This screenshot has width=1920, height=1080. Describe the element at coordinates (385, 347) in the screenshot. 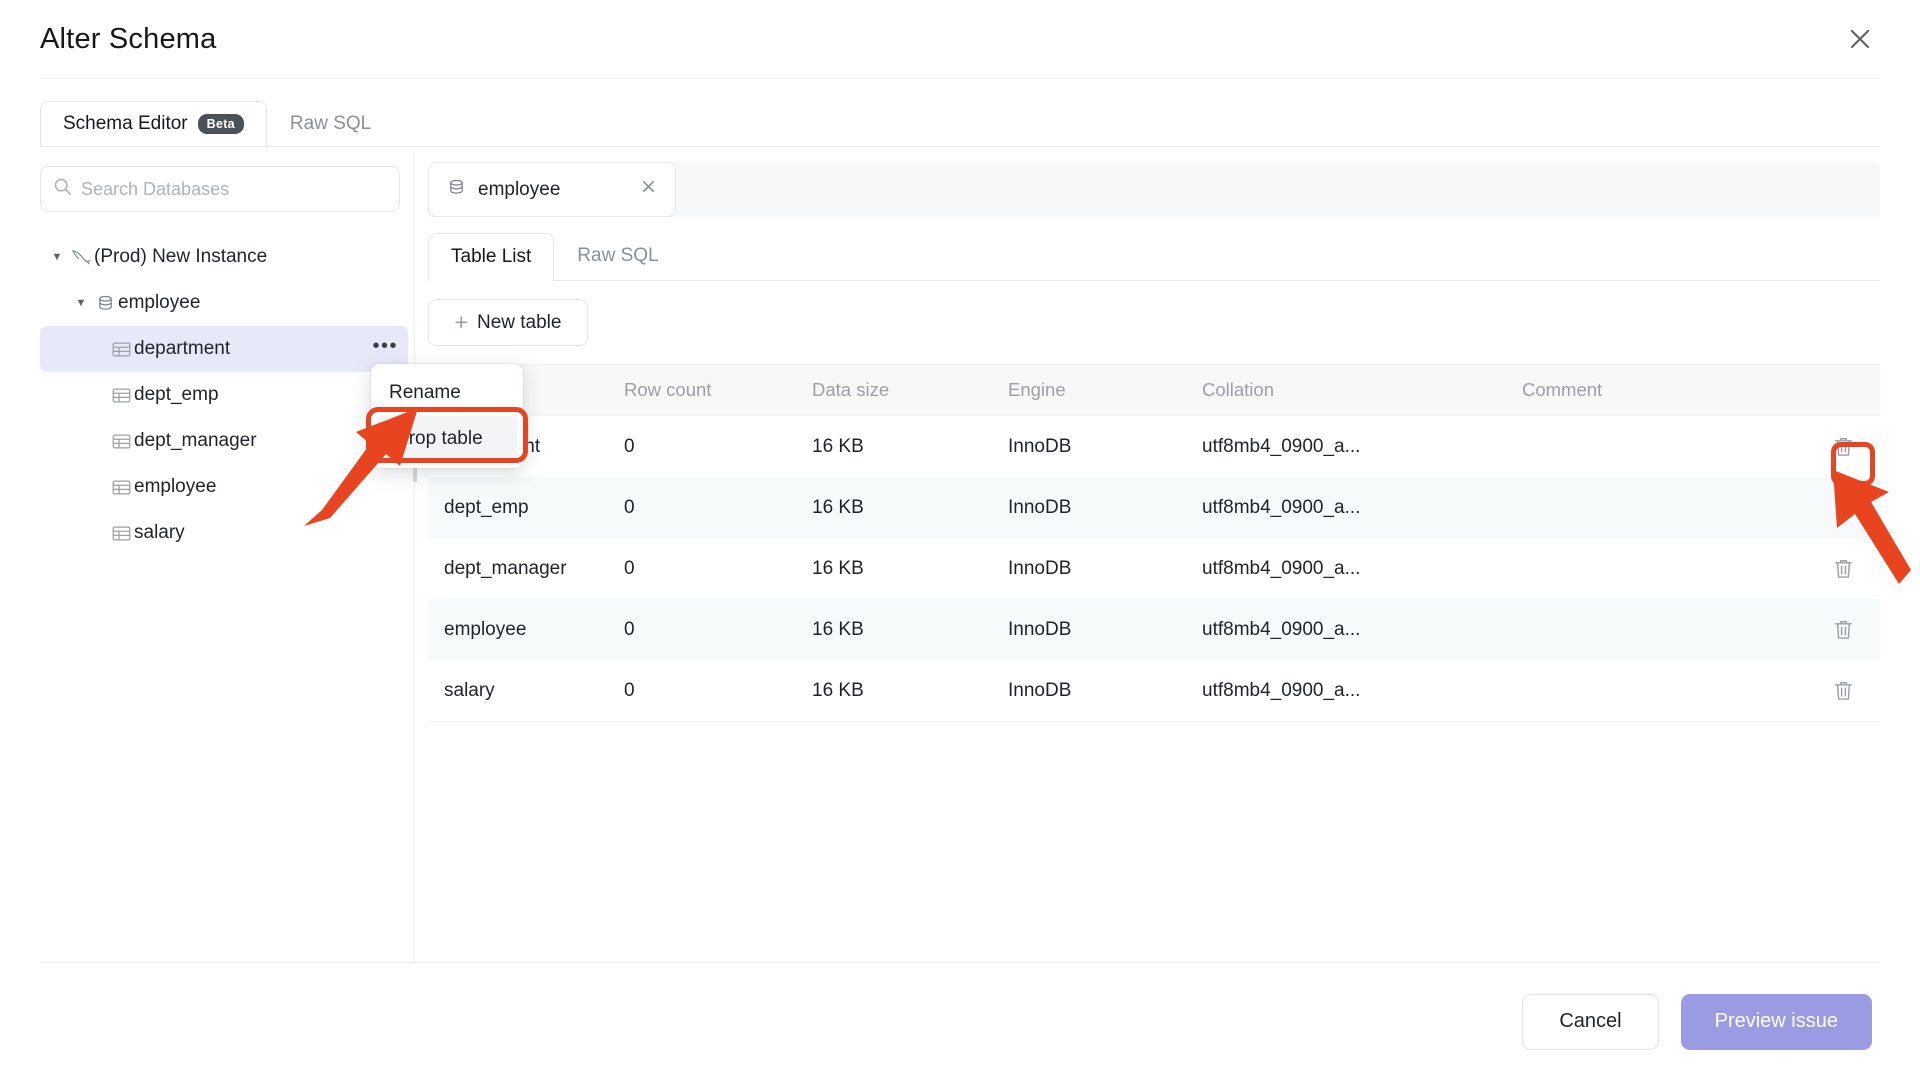

I see `tree-item-more-button: •••` at that location.